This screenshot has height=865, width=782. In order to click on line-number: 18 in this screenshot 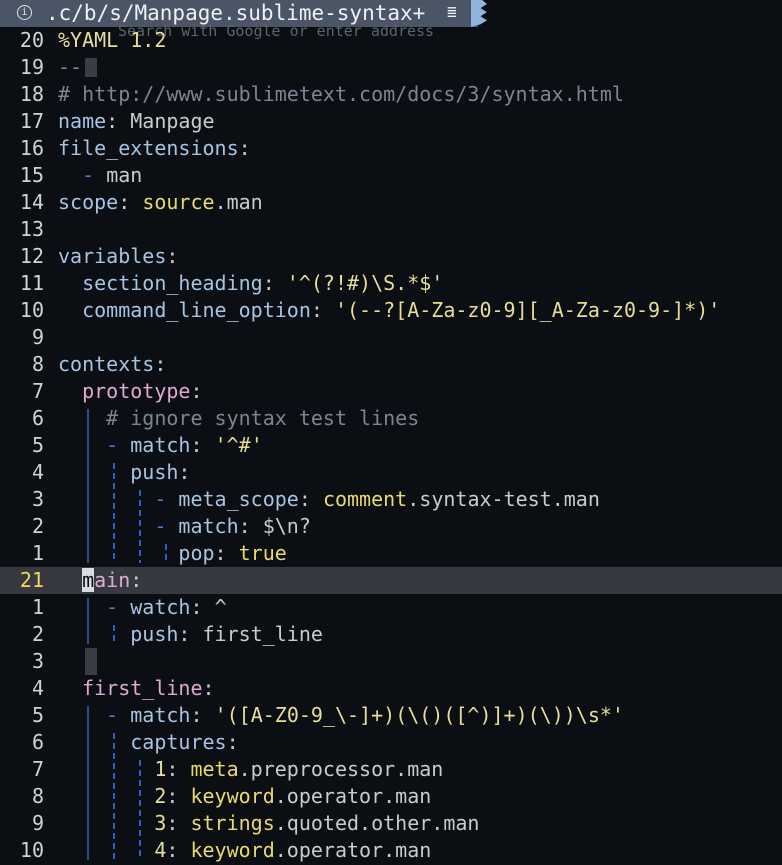, I will do `click(31, 94)`.